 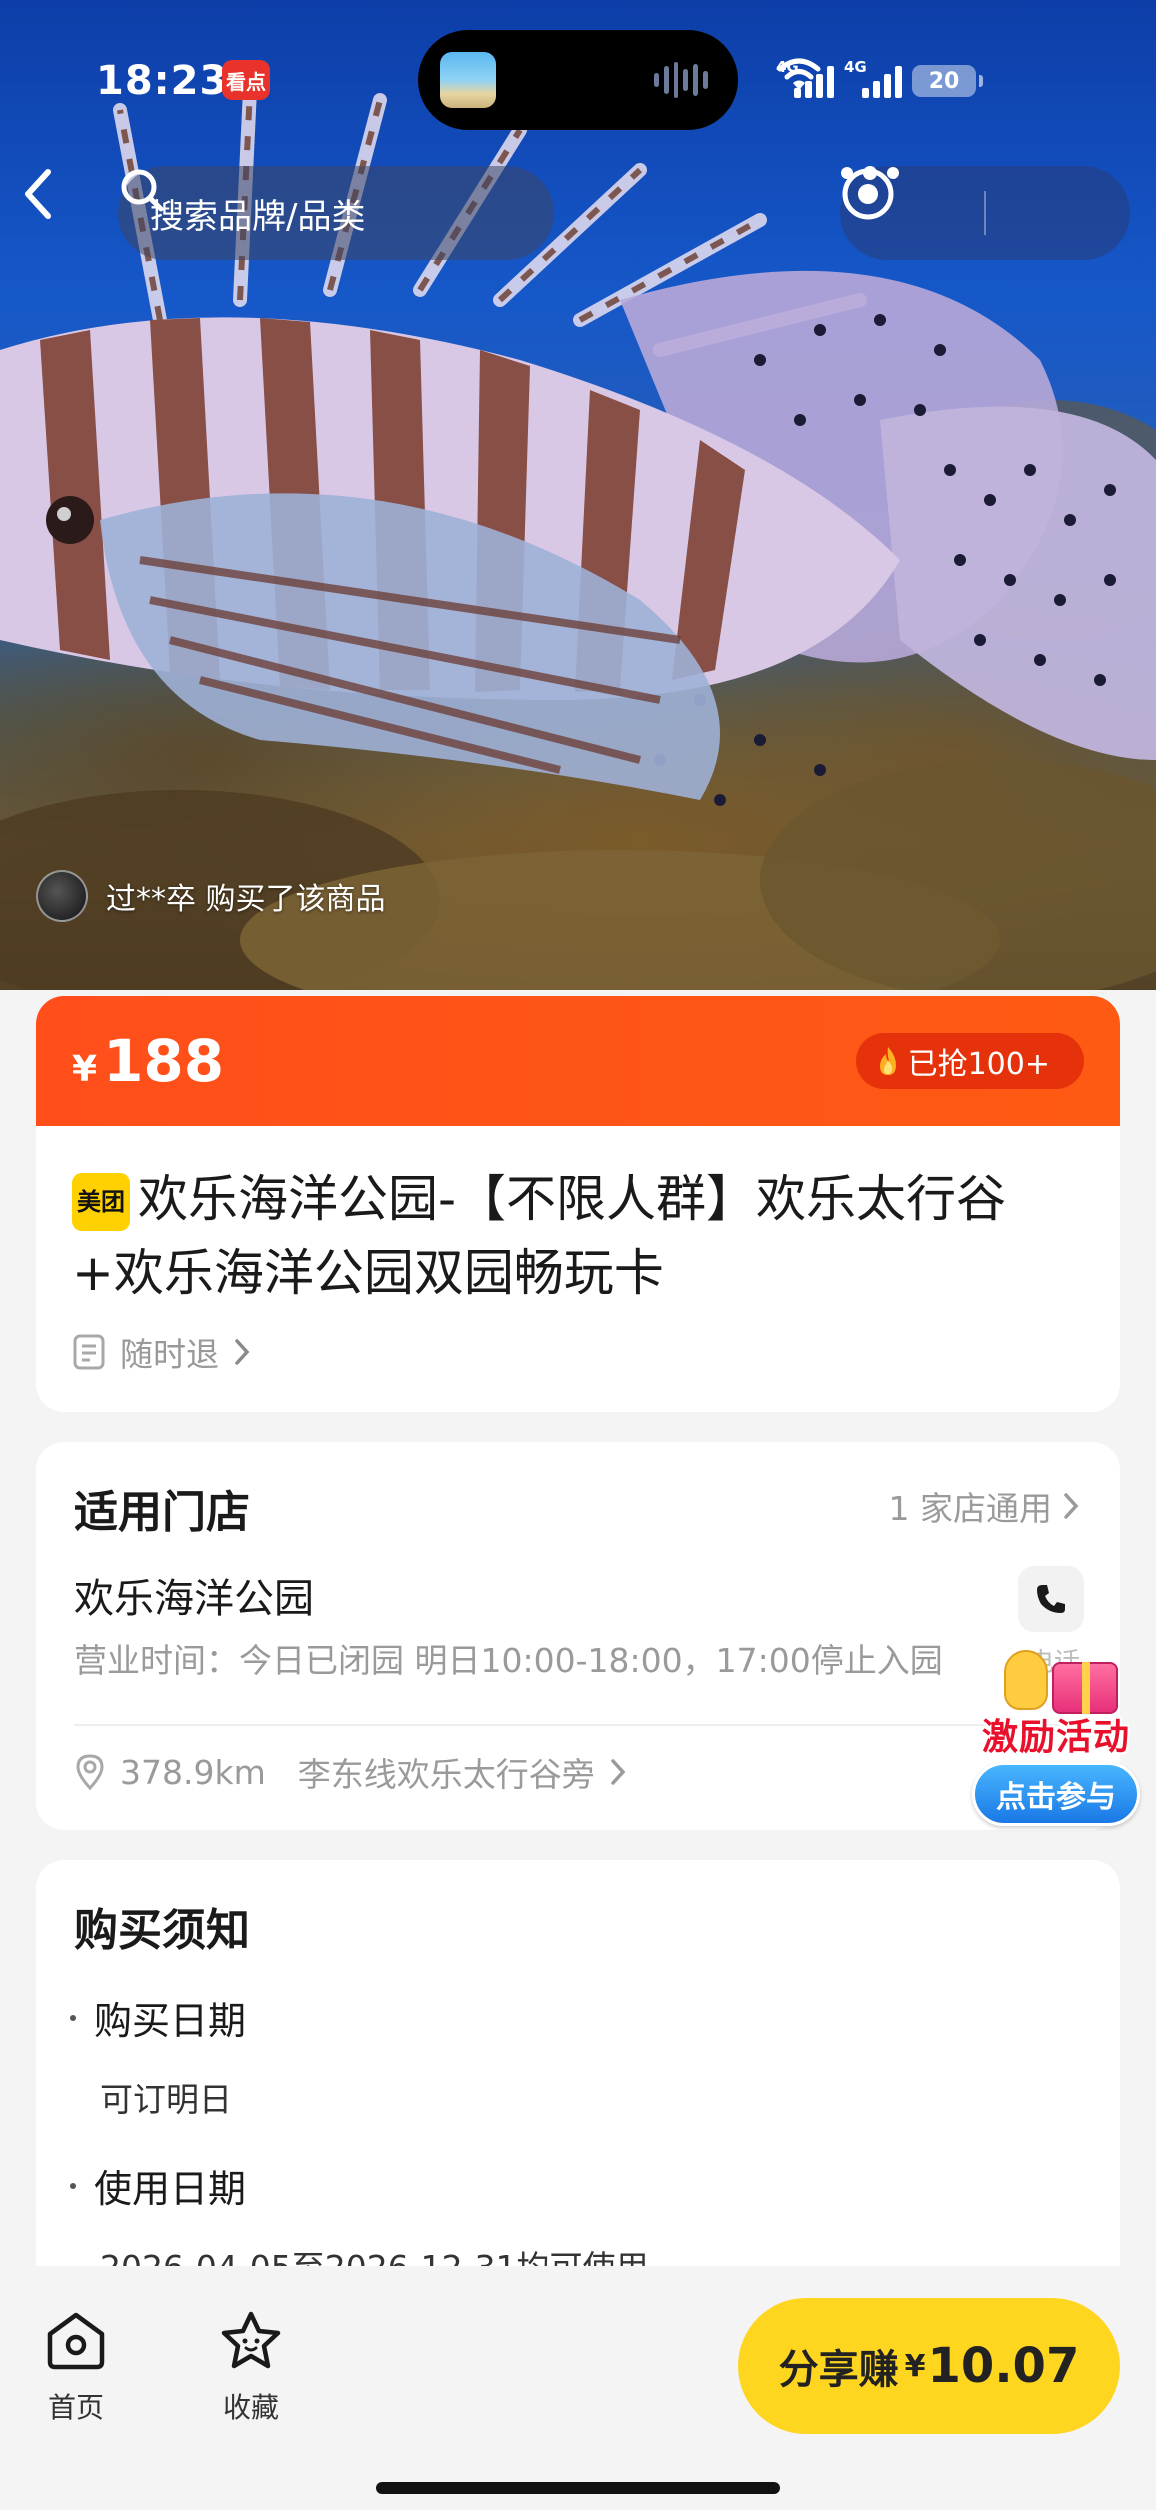 I want to click on all-stores-link: 1 家店通用, so click(x=985, y=1506).